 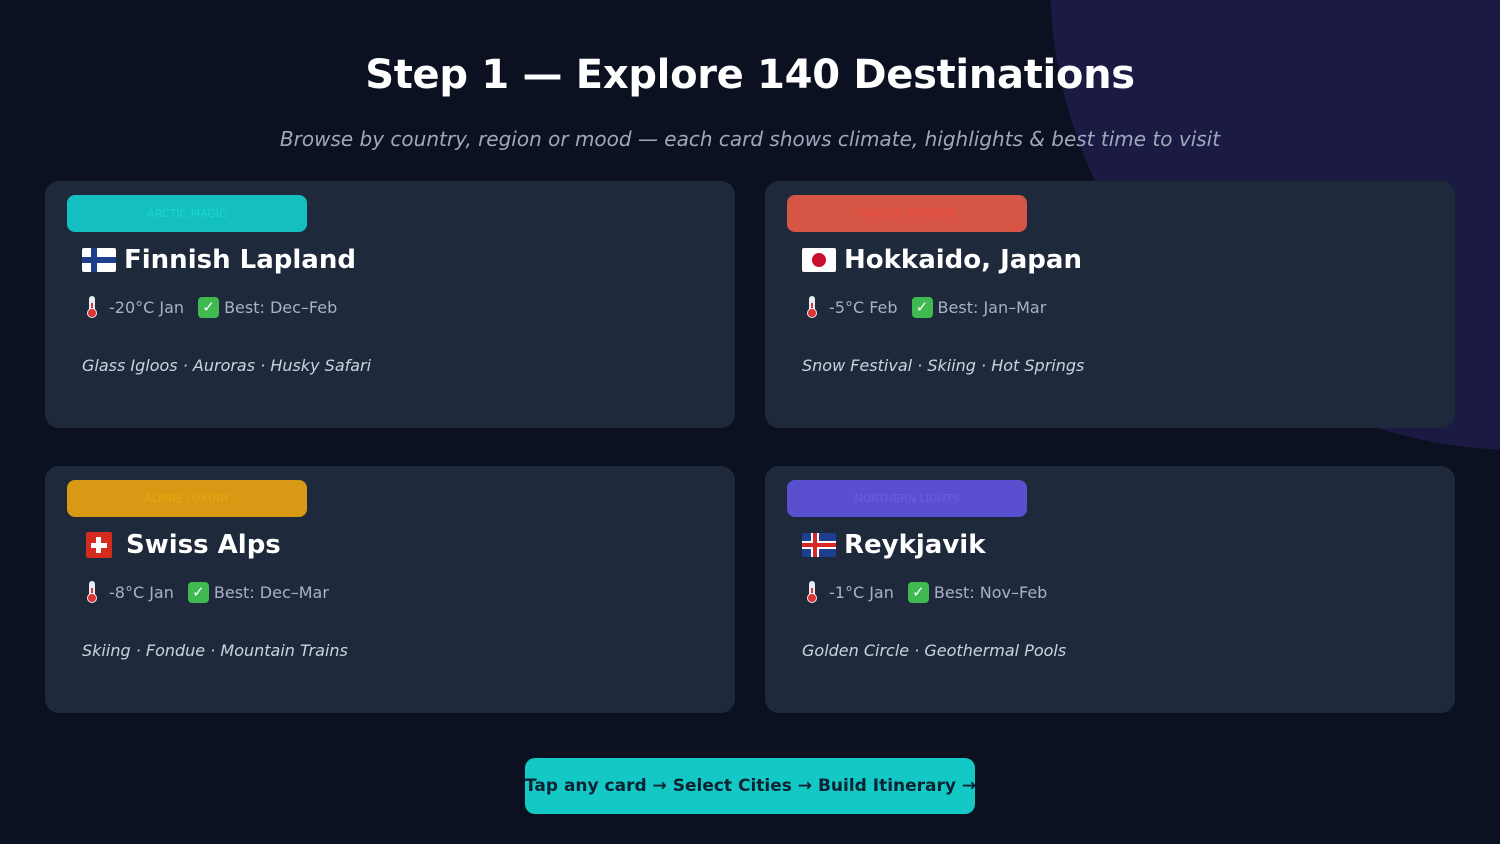 What do you see at coordinates (187, 498) in the screenshot?
I see `card-badge: ALPINE LUXURY` at bounding box center [187, 498].